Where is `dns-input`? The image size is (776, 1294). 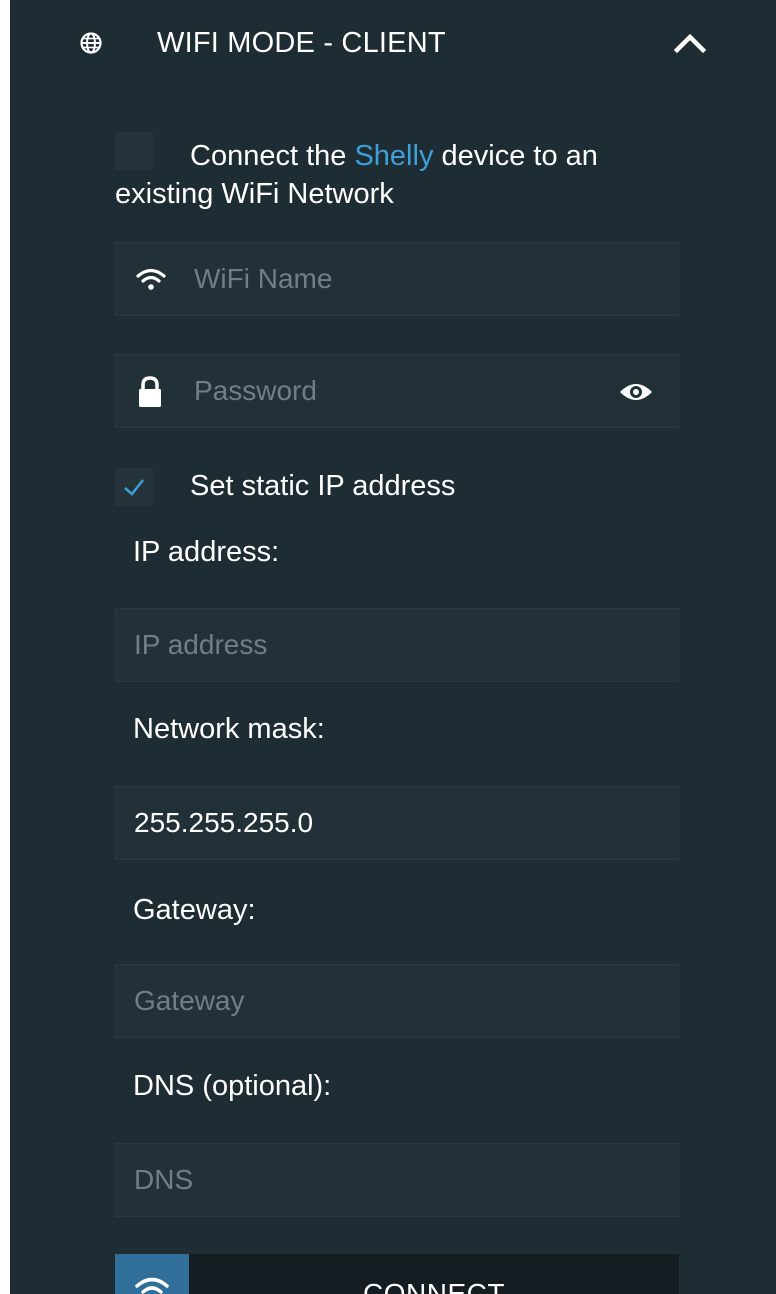 dns-input is located at coordinates (394, 1180).